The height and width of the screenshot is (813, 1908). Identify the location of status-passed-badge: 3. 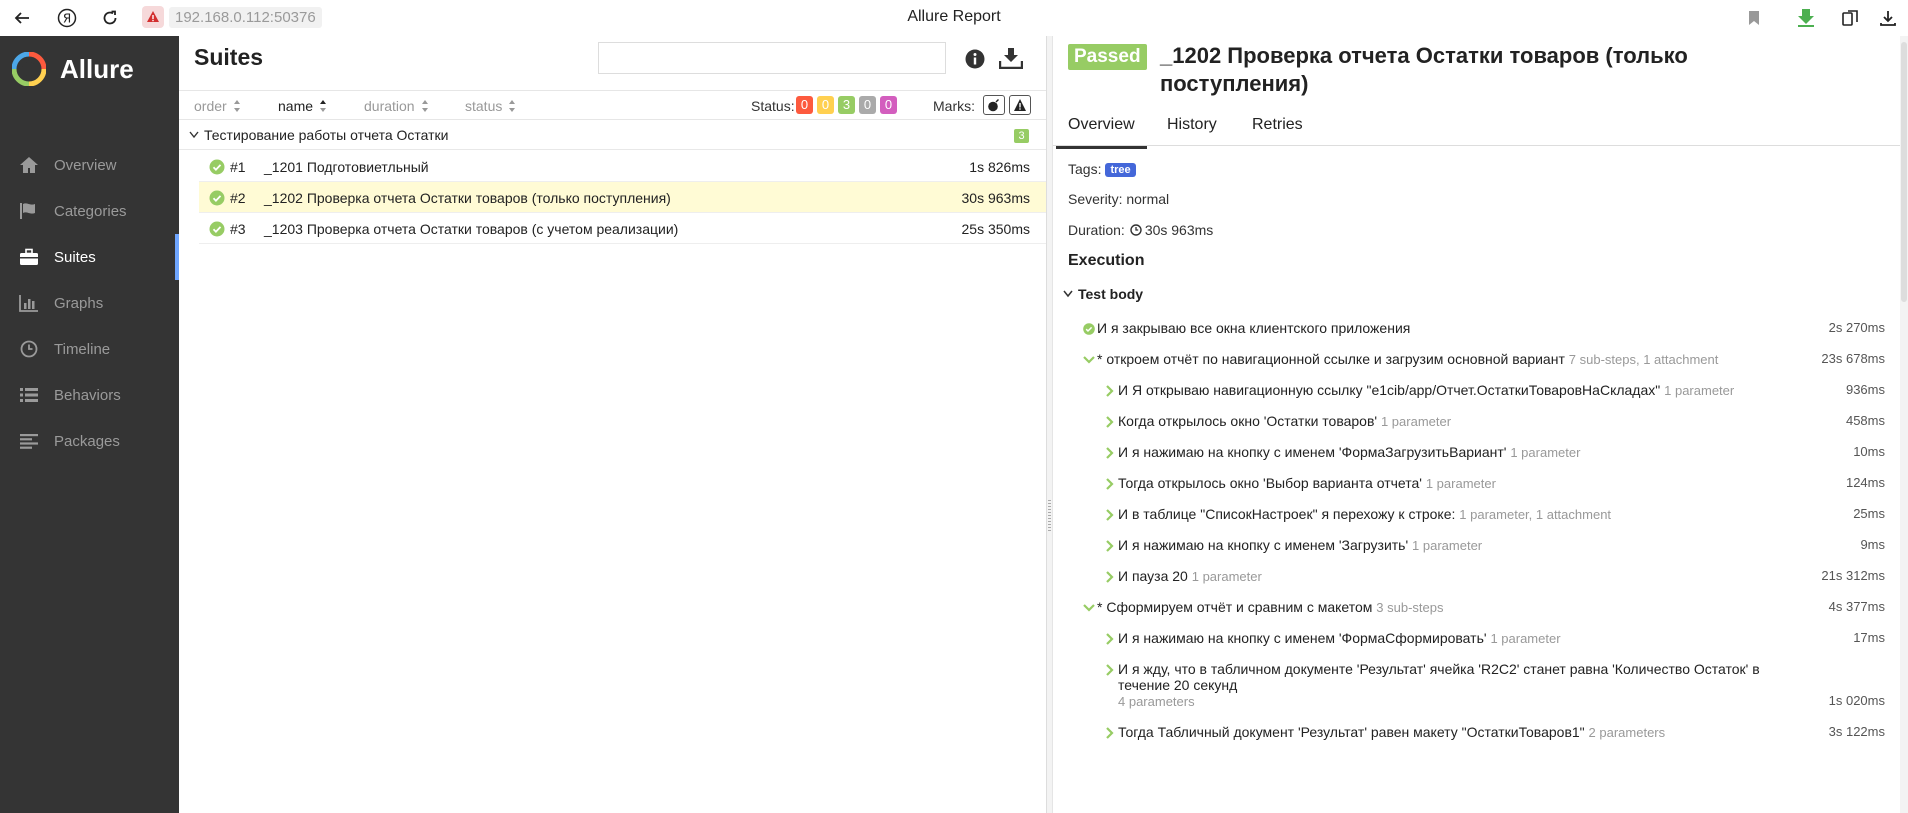
(846, 105).